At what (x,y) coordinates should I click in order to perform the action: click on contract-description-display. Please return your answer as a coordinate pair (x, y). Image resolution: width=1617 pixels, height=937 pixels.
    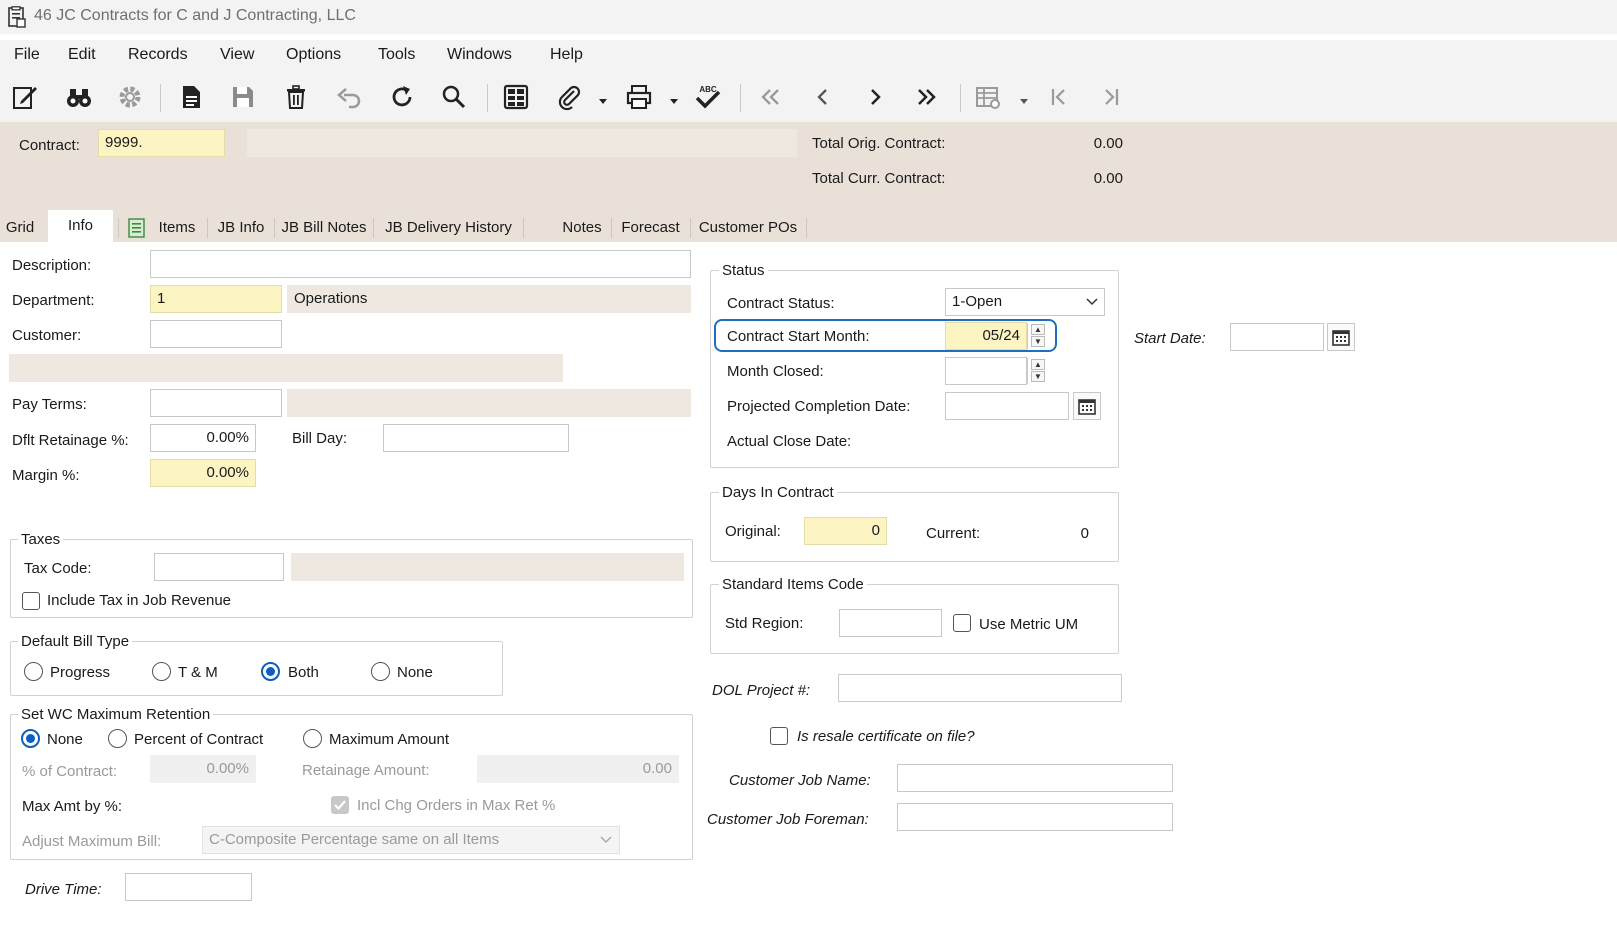
    Looking at the image, I should click on (522, 143).